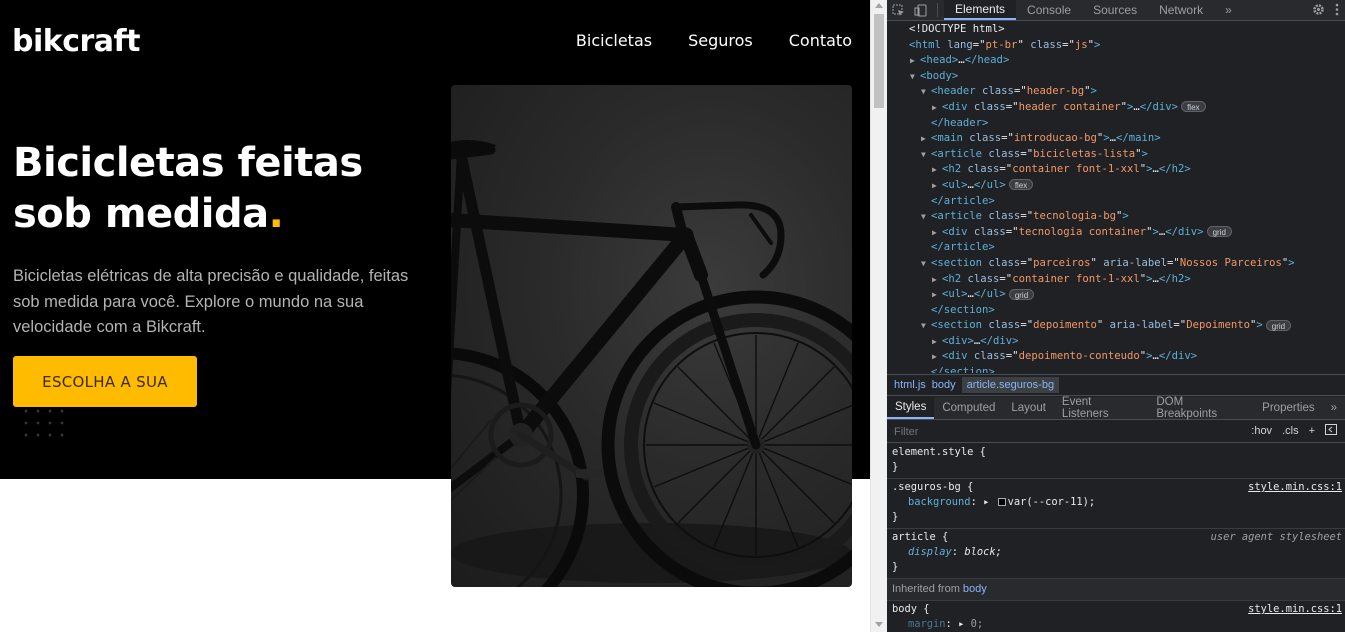  What do you see at coordinates (947, 385) in the screenshot?
I see `breadcrumb-body: body` at bounding box center [947, 385].